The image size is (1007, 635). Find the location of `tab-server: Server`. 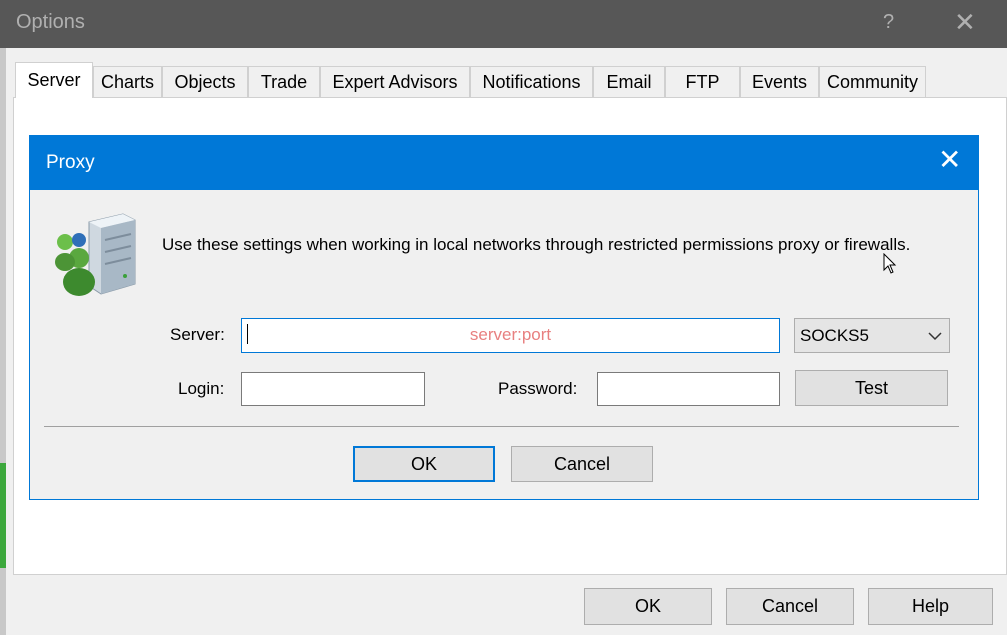

tab-server: Server is located at coordinates (54, 80).